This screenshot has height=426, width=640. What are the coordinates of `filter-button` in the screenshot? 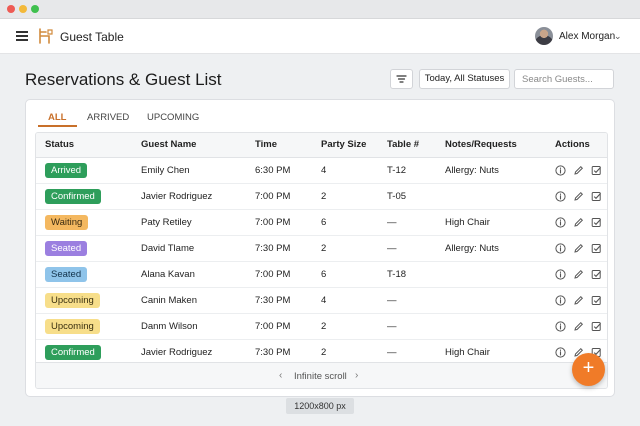 It's located at (401, 79).